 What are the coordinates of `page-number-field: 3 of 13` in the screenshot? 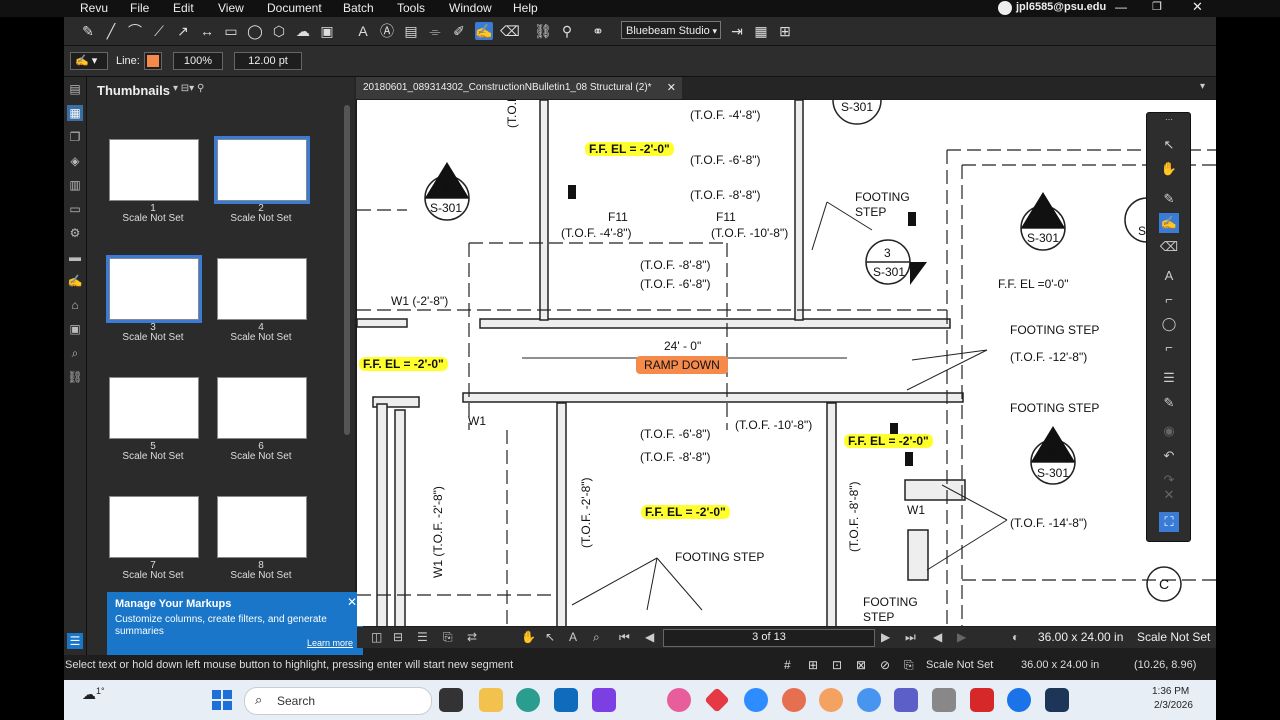 It's located at (769, 638).